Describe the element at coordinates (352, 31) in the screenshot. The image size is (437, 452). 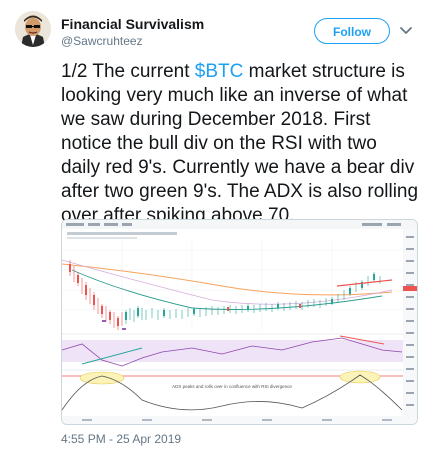
I see `follow-button: Follow` at that location.